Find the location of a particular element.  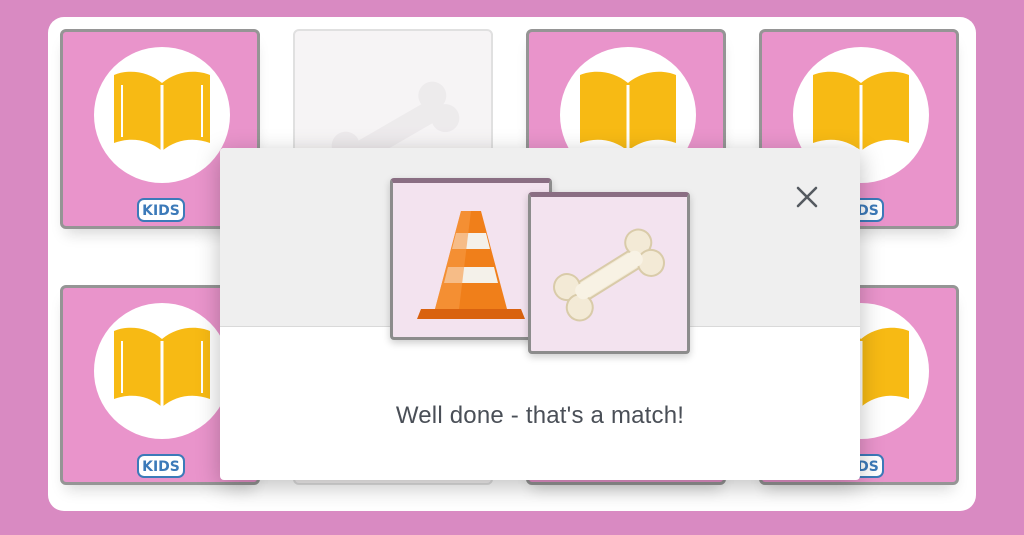

bone-icon is located at coordinates (609, 275).